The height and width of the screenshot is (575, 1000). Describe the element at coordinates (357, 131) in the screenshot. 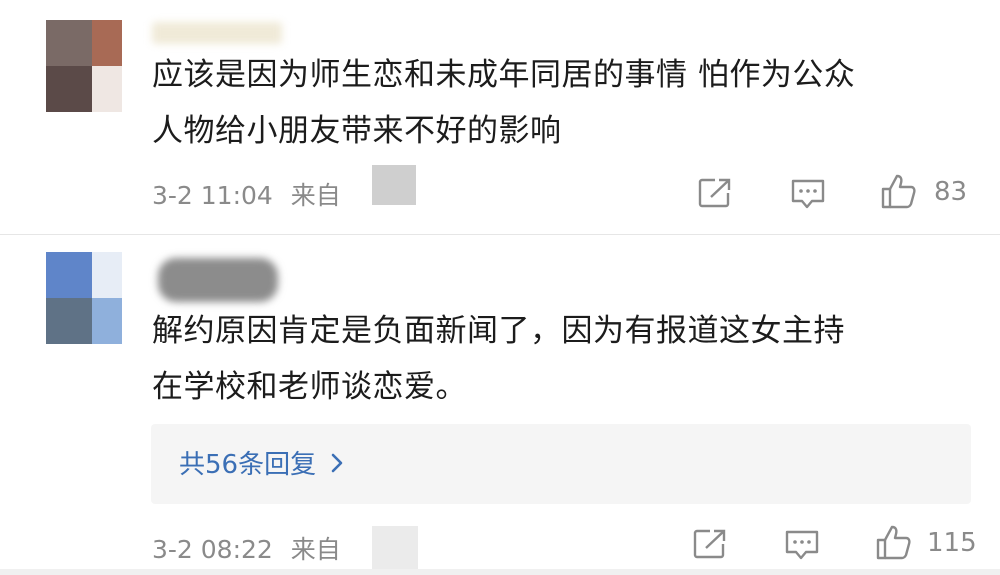

I see `comment-text-line: 人物给小朋友带来不好的影响` at that location.